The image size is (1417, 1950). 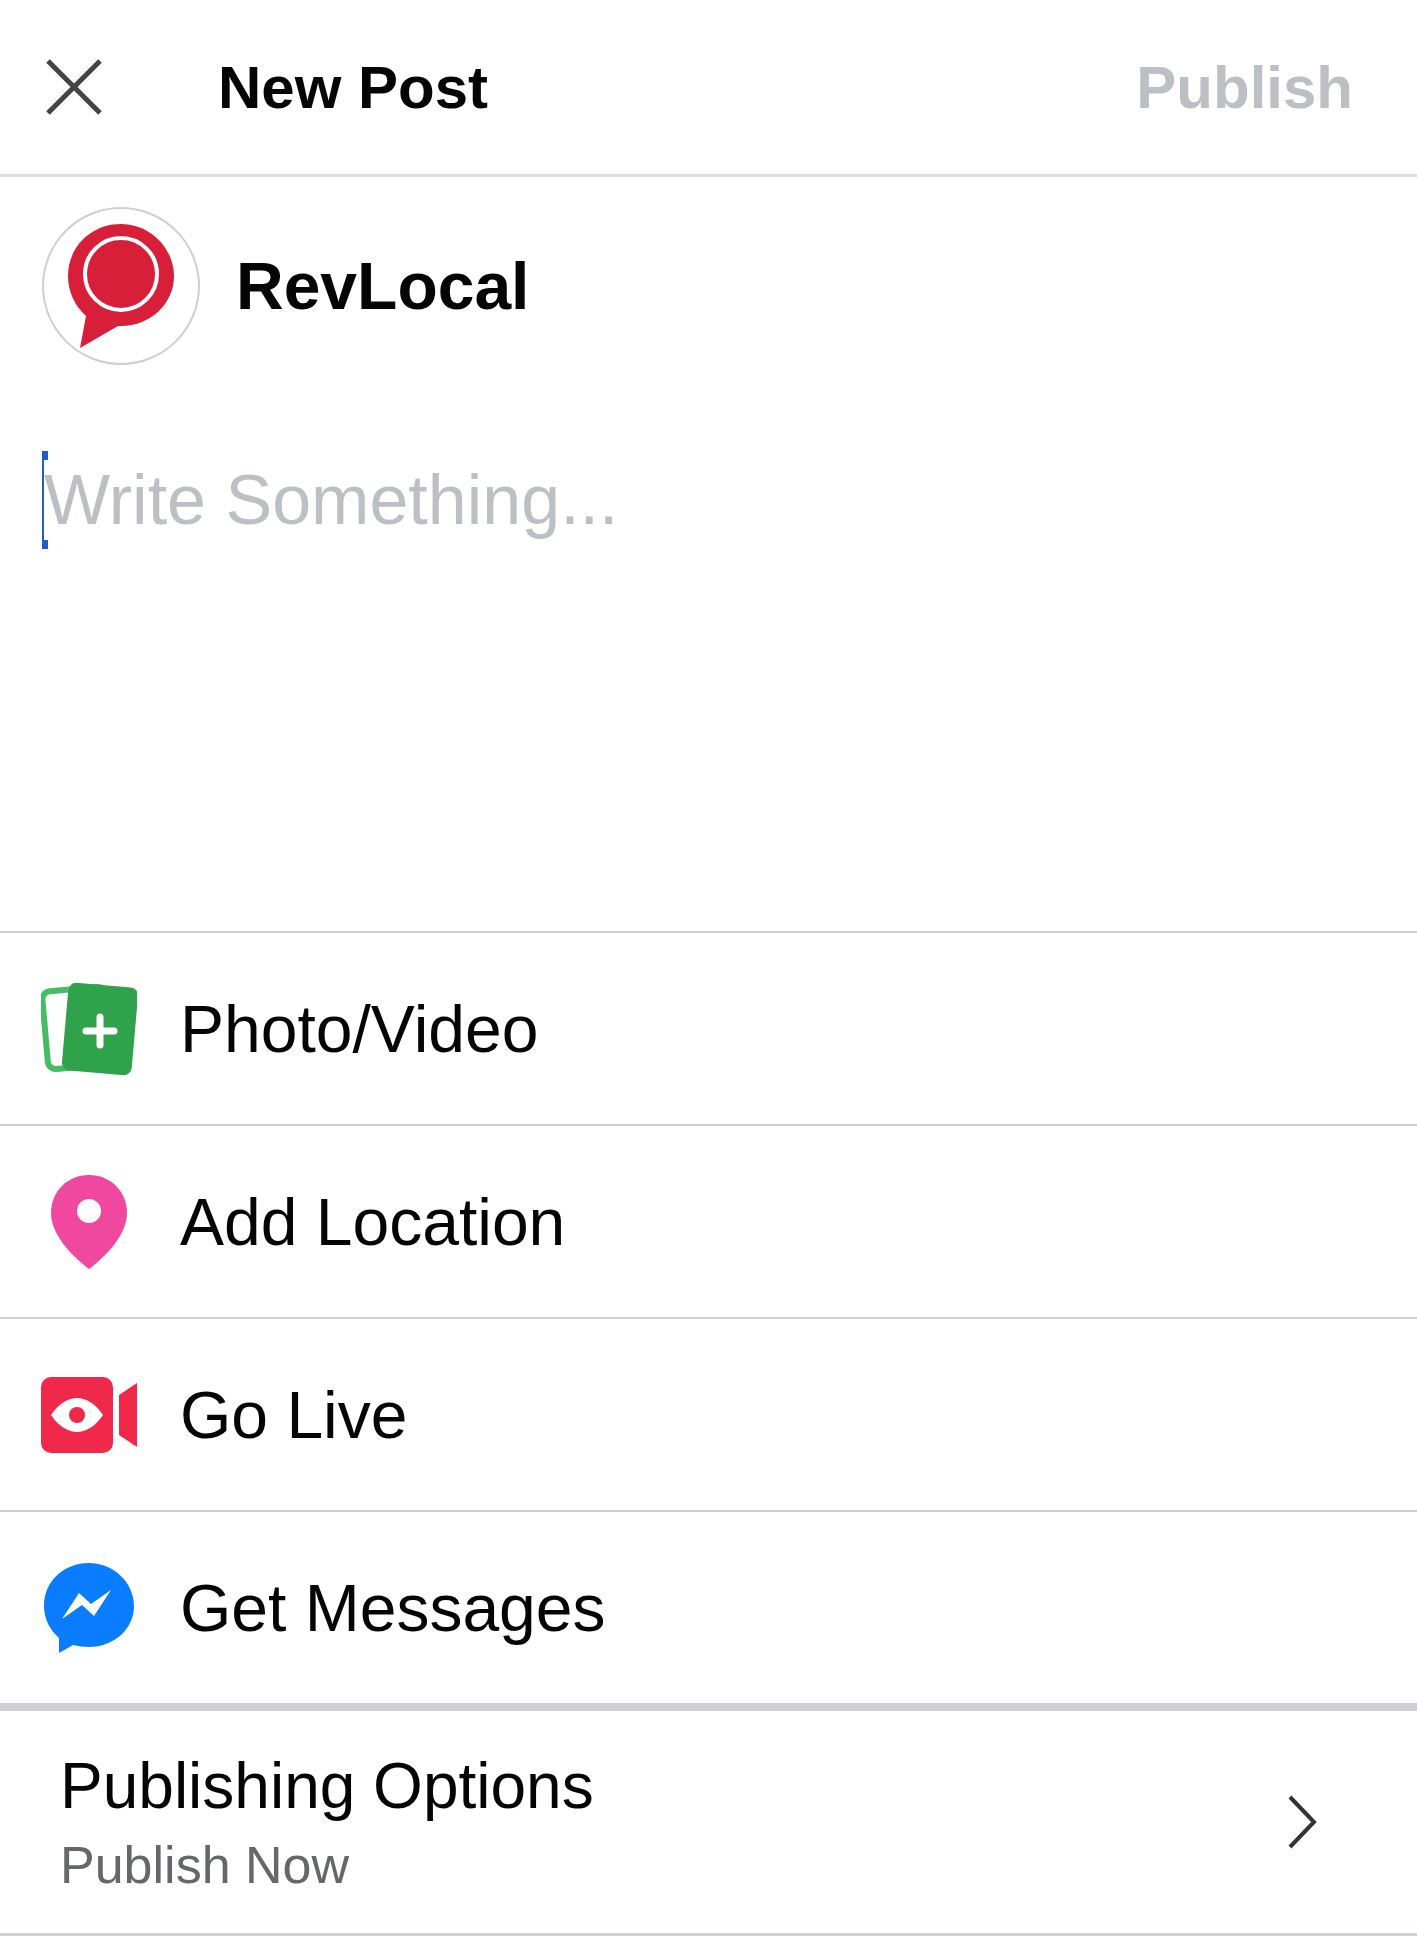 I want to click on page-title: New Post, so click(x=354, y=87).